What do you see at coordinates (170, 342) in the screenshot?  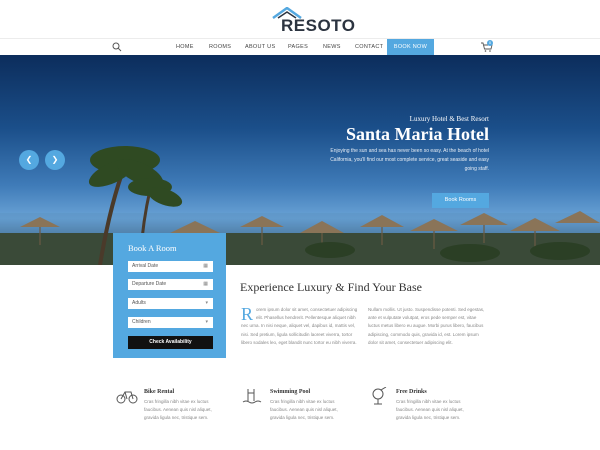 I see `check-availability-button: Check Availability` at bounding box center [170, 342].